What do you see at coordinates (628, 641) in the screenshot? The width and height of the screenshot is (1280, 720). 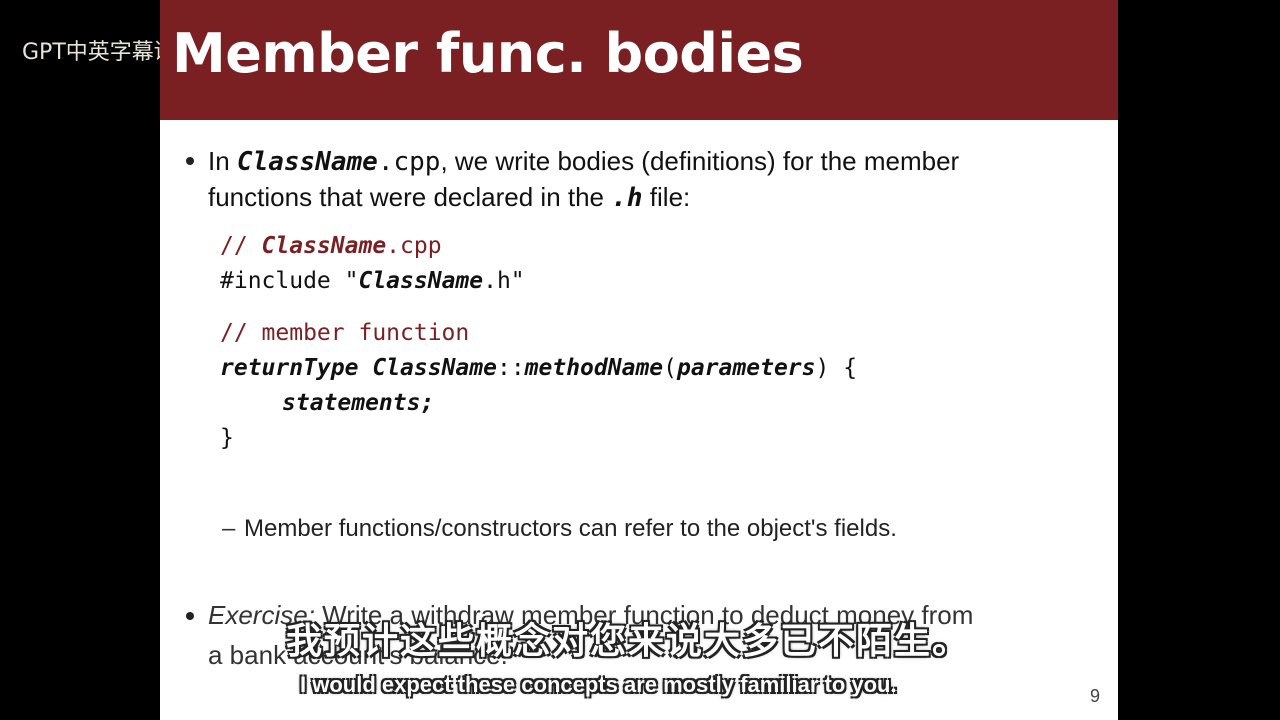 I see `subtitle-chinese: 我预计这些概念对您来说大多已不陌生。` at bounding box center [628, 641].